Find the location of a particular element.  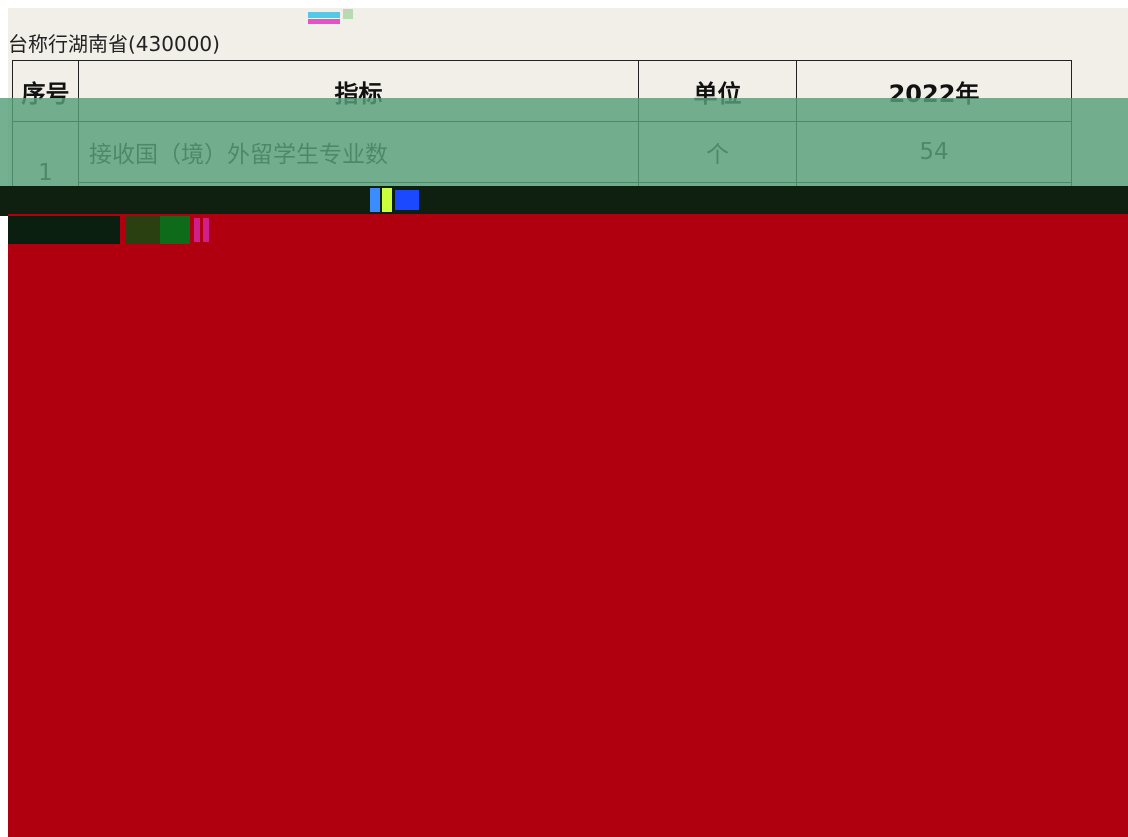

row-unit: 个 is located at coordinates (717, 152).